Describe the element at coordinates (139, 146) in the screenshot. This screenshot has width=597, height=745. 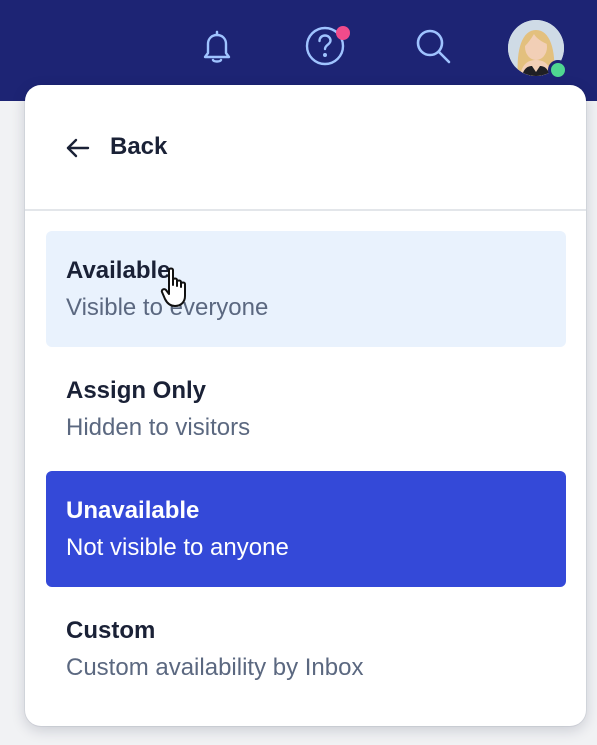
I see `back-label: Back` at that location.